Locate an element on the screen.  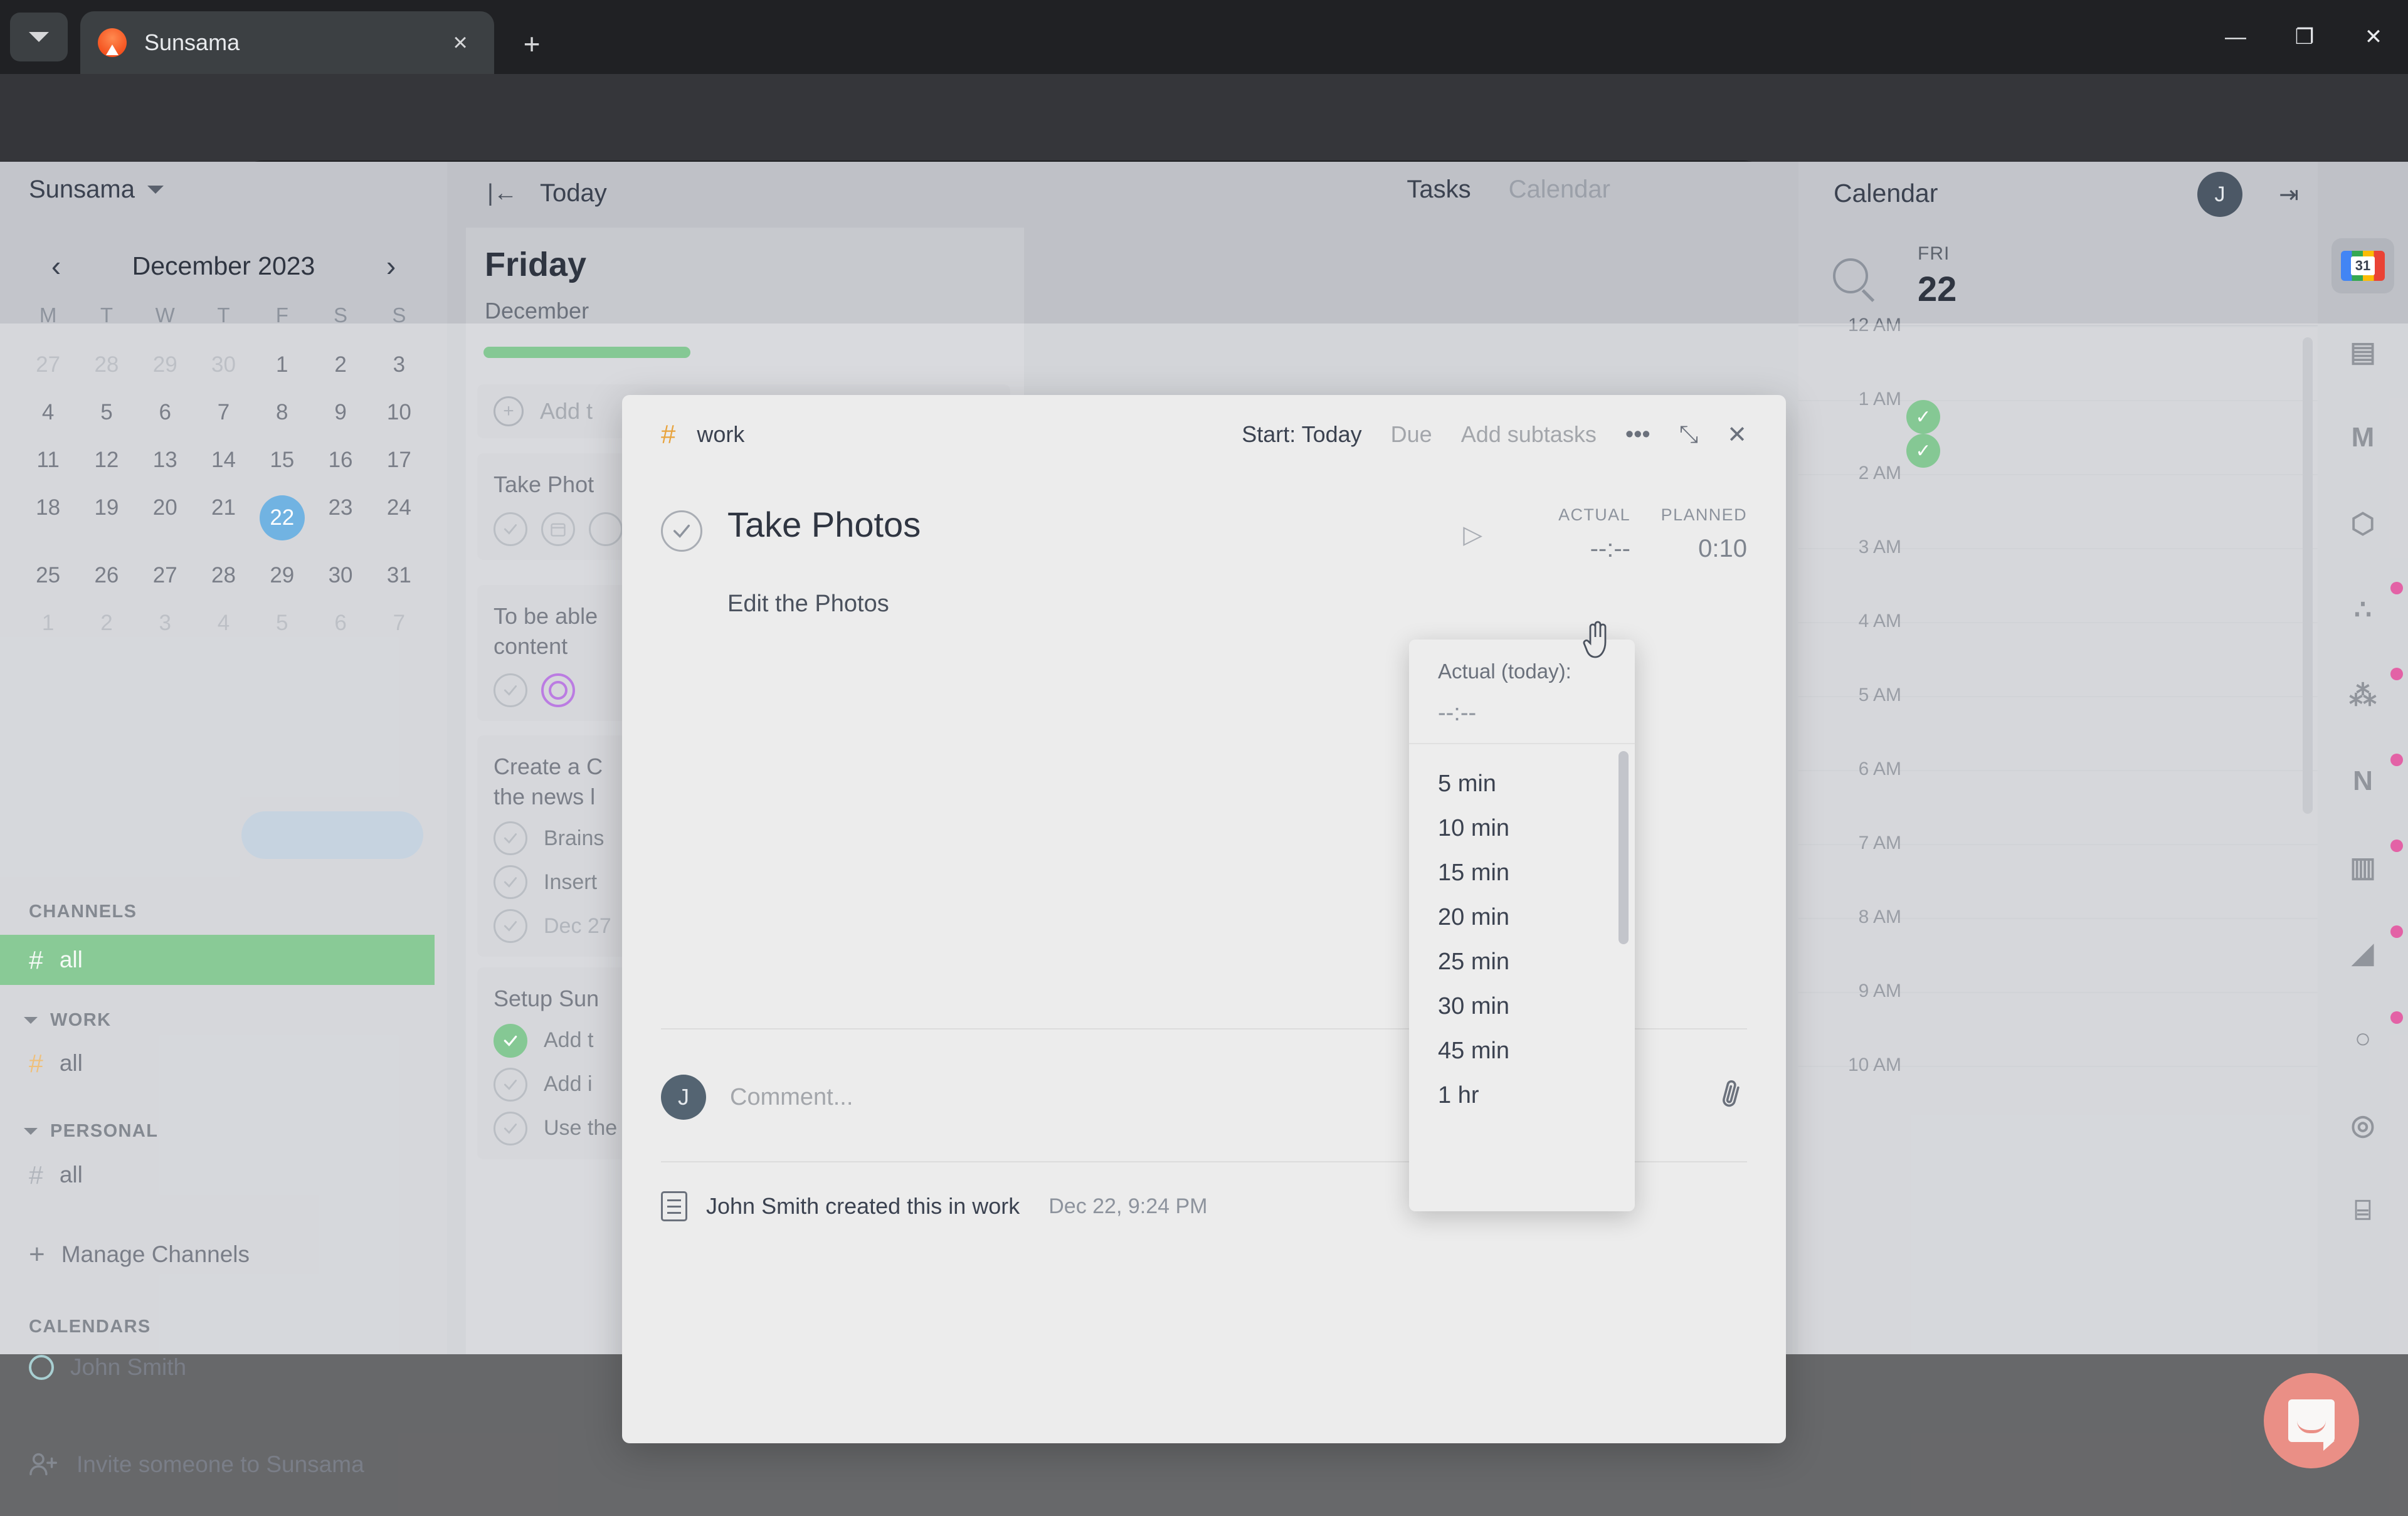
zoom-in-icon is located at coordinates (1851, 276).